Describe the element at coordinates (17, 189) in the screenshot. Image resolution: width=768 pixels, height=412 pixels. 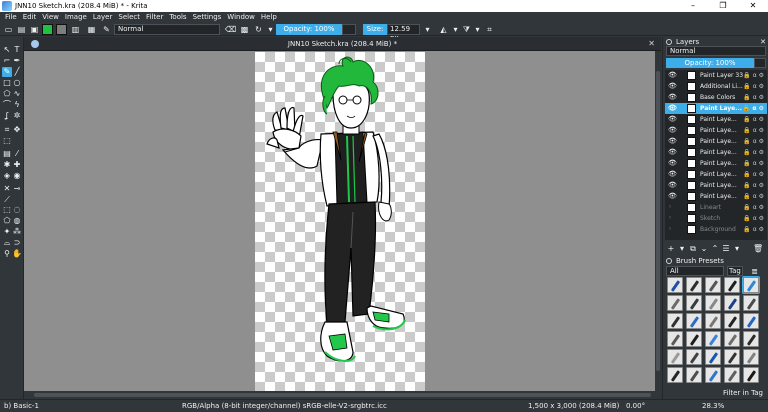
I see `measure-tool-icon: ⊸` at that location.